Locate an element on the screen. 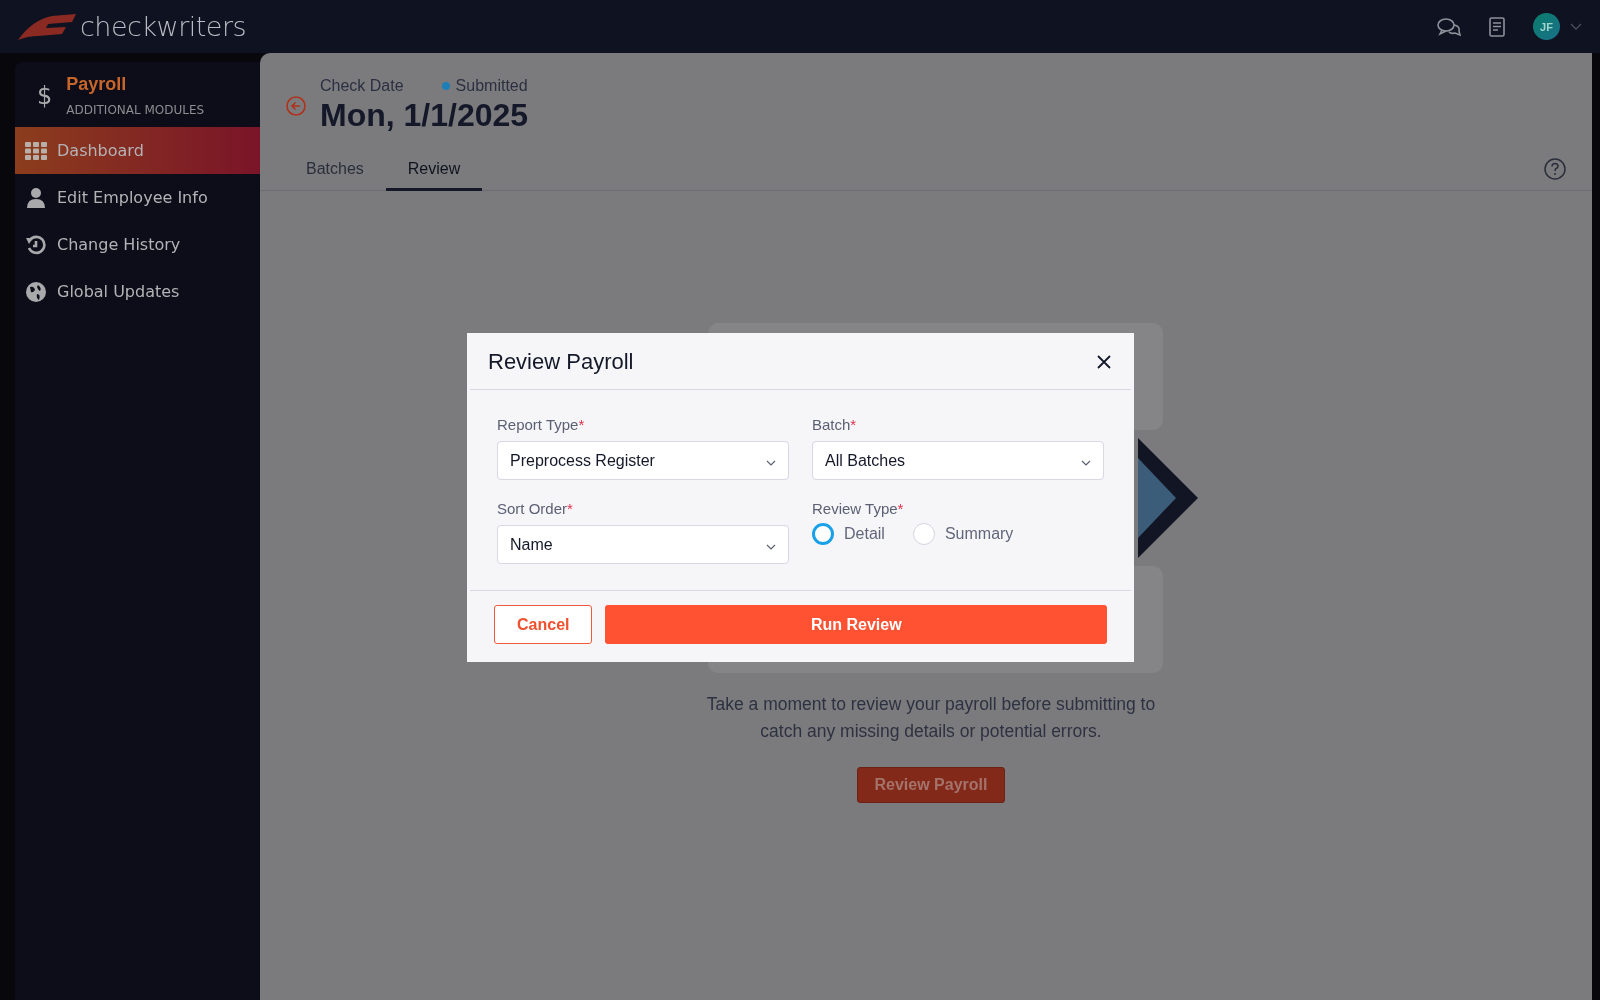 This screenshot has height=1000, width=1600. tab: Batches is located at coordinates (335, 171).